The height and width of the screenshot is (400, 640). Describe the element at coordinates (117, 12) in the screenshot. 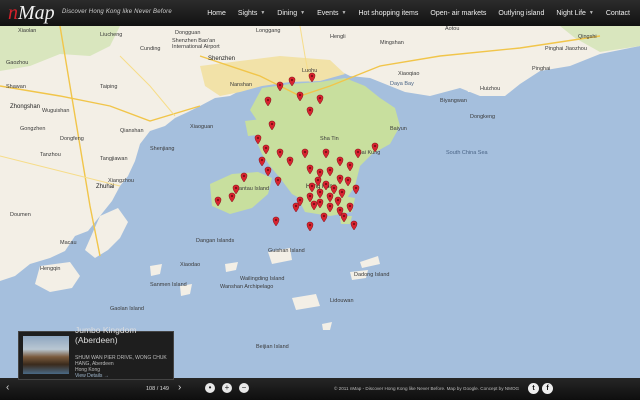

I see `site-tagline: Discover Hong Kong like Never Before` at that location.